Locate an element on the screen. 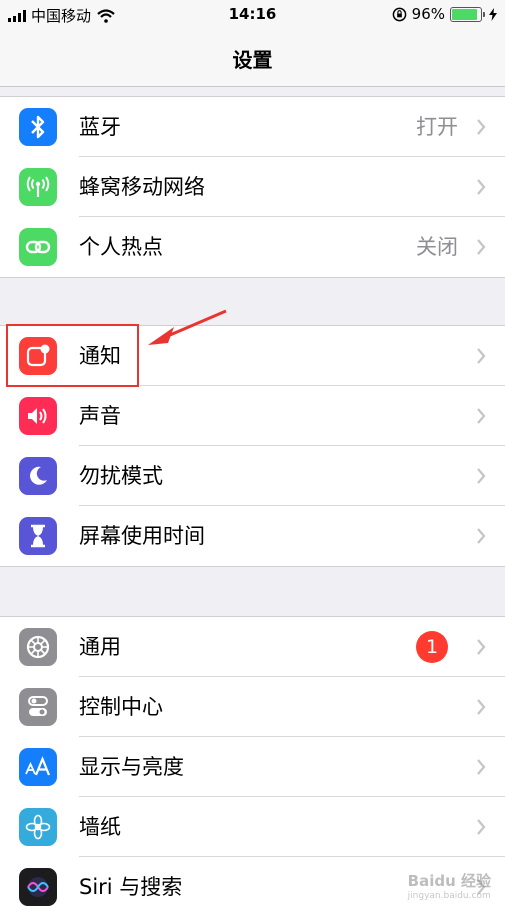 Image resolution: width=505 pixels, height=917 pixels. settings-row-sounds: 声音 is located at coordinates (252, 416).